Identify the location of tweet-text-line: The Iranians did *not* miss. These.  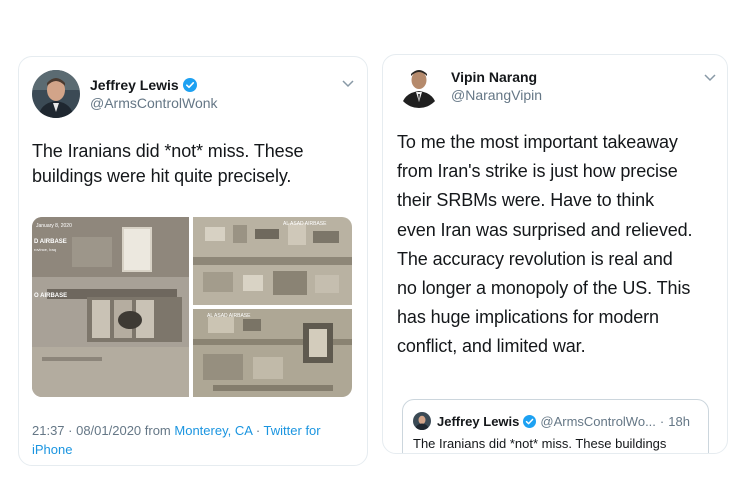
(168, 151).